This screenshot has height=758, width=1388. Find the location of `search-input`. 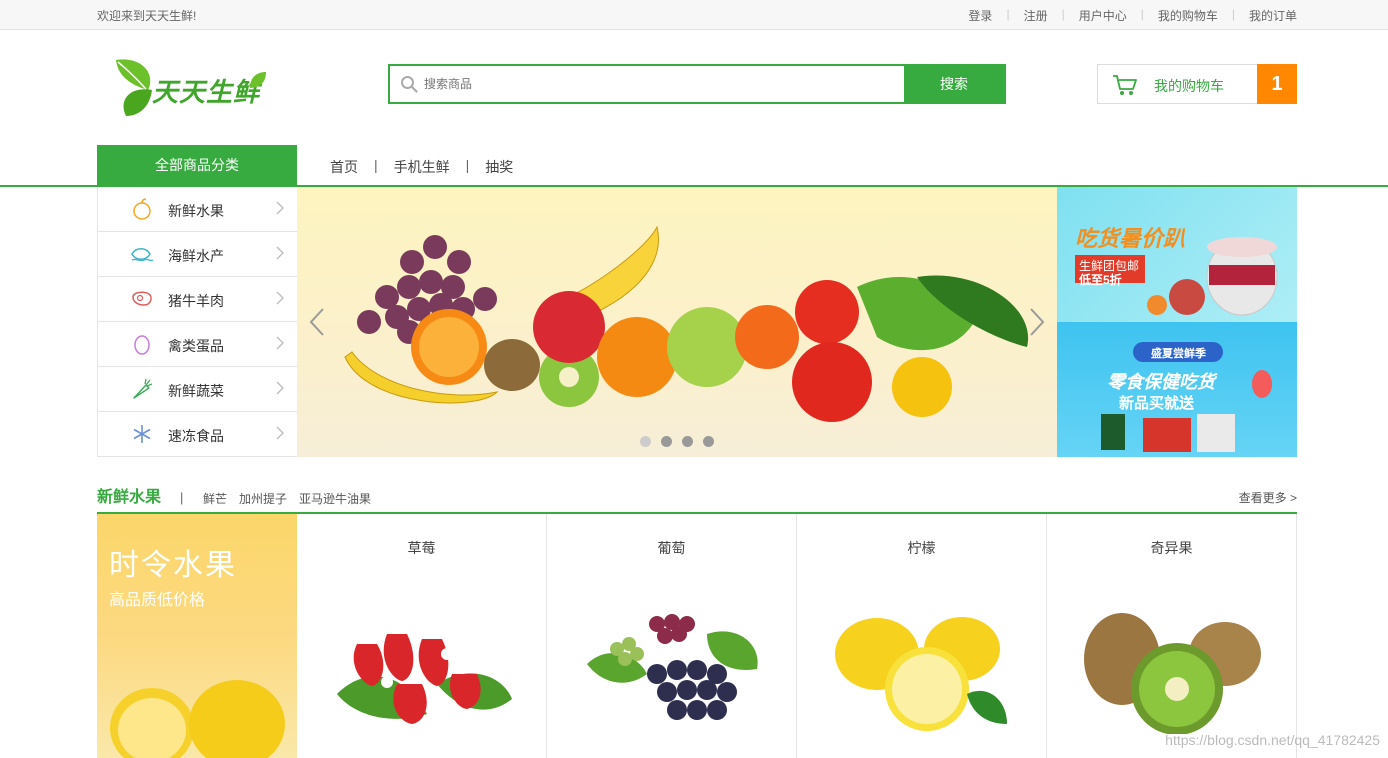

search-input is located at coordinates (648, 84).